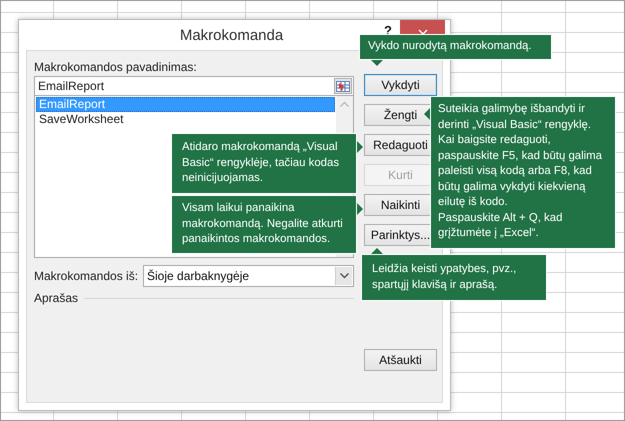 This screenshot has width=625, height=421. I want to click on section-label: Aprašas, so click(56, 298).